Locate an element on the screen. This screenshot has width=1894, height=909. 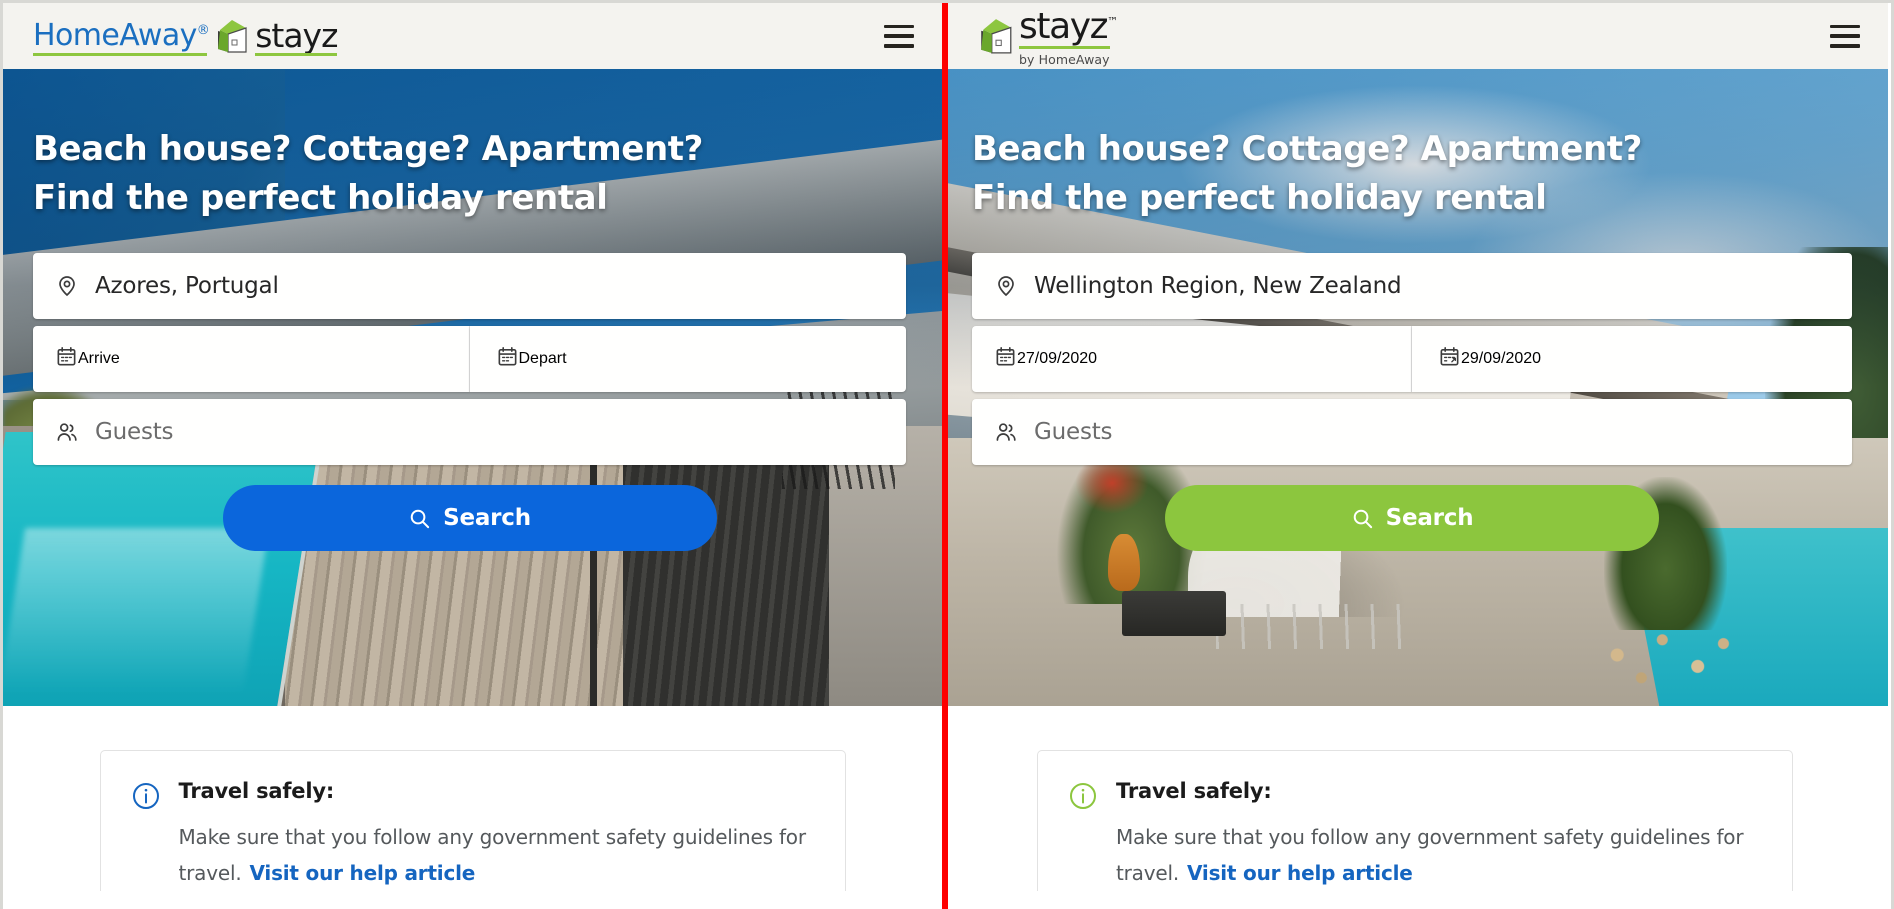
location-input: Azores, Portugal is located at coordinates (469, 286).